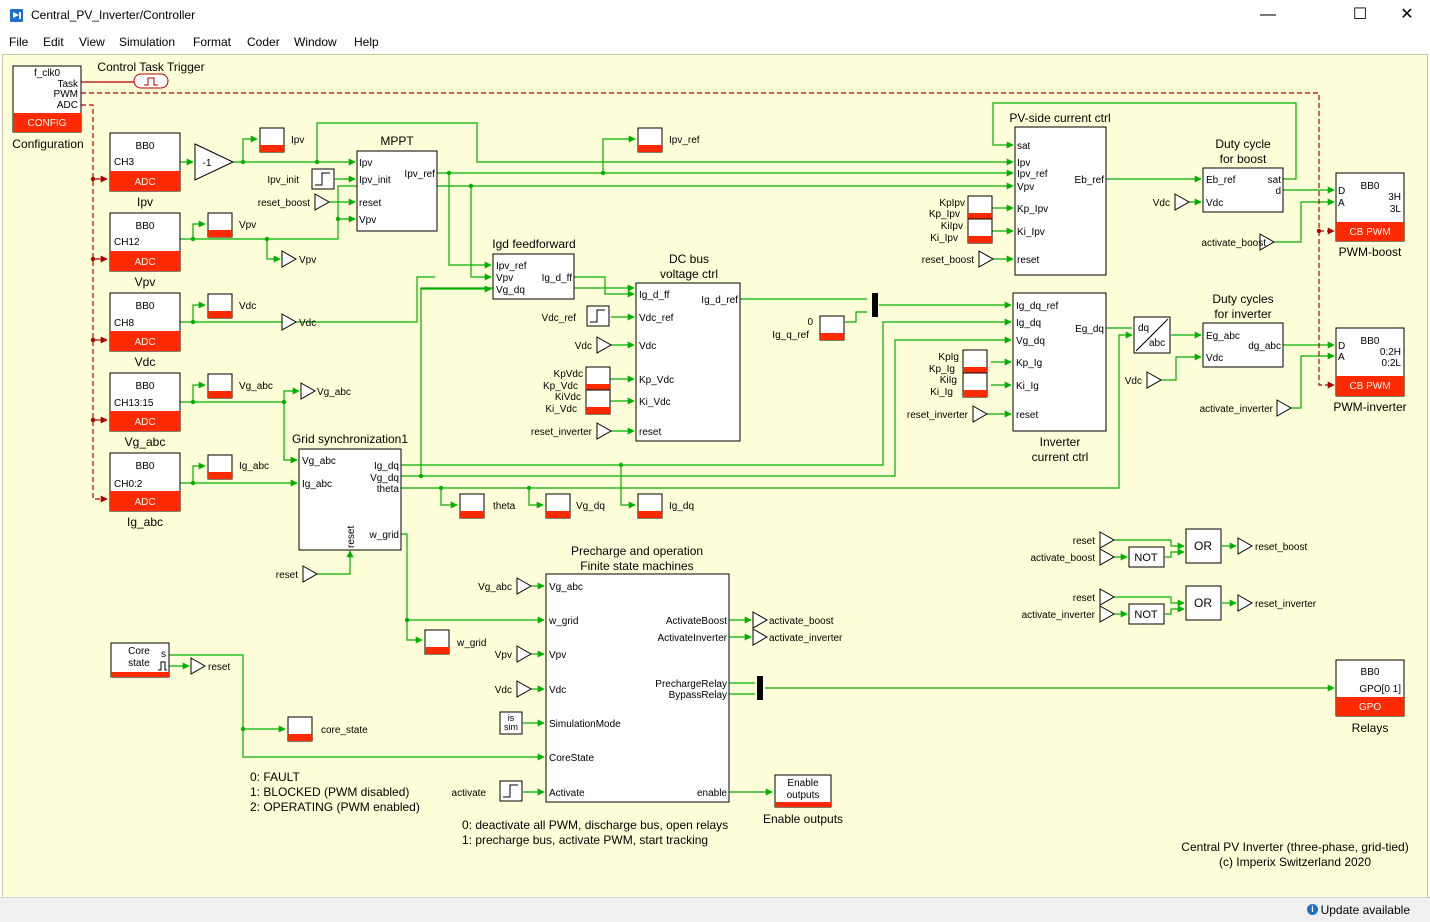 The height and width of the screenshot is (922, 1430). I want to click on or-gate-boost: OR, so click(1203, 546).